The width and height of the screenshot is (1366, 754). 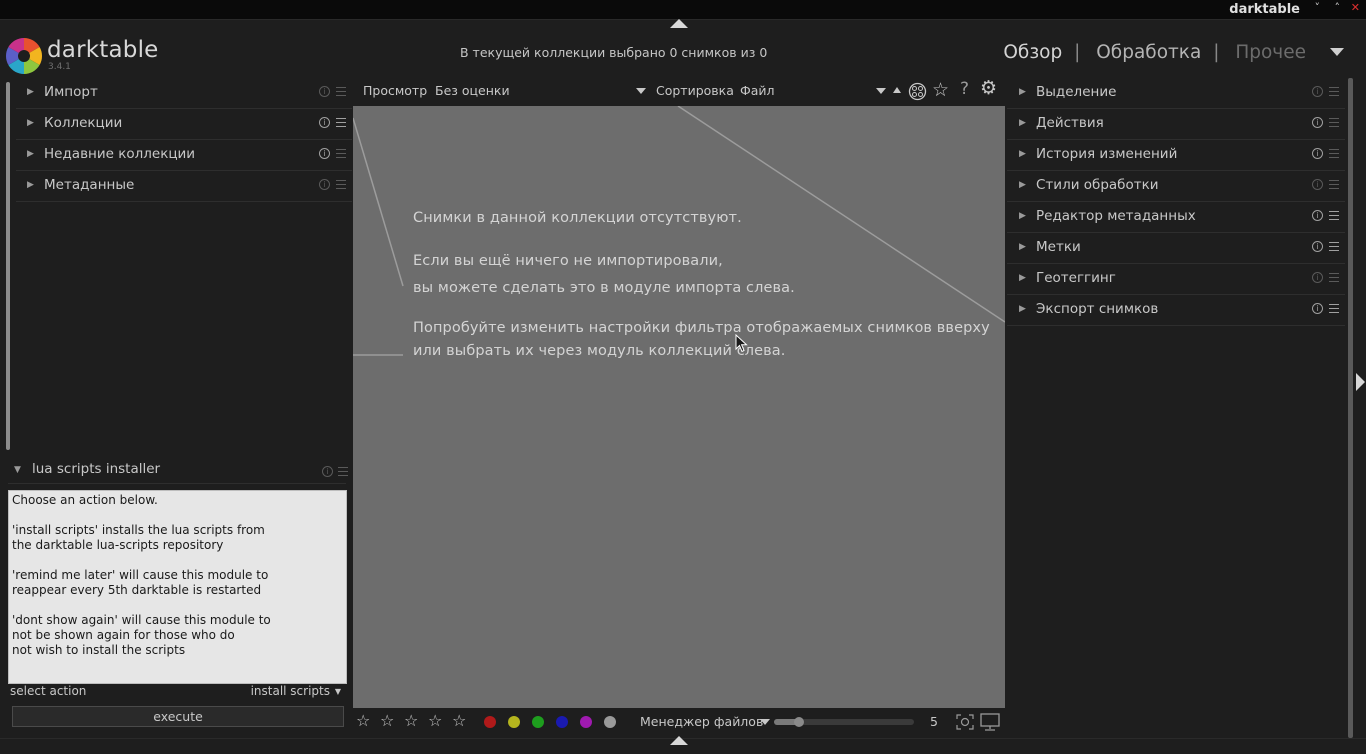 What do you see at coordinates (965, 722) in the screenshot?
I see `focus-peaking-icon` at bounding box center [965, 722].